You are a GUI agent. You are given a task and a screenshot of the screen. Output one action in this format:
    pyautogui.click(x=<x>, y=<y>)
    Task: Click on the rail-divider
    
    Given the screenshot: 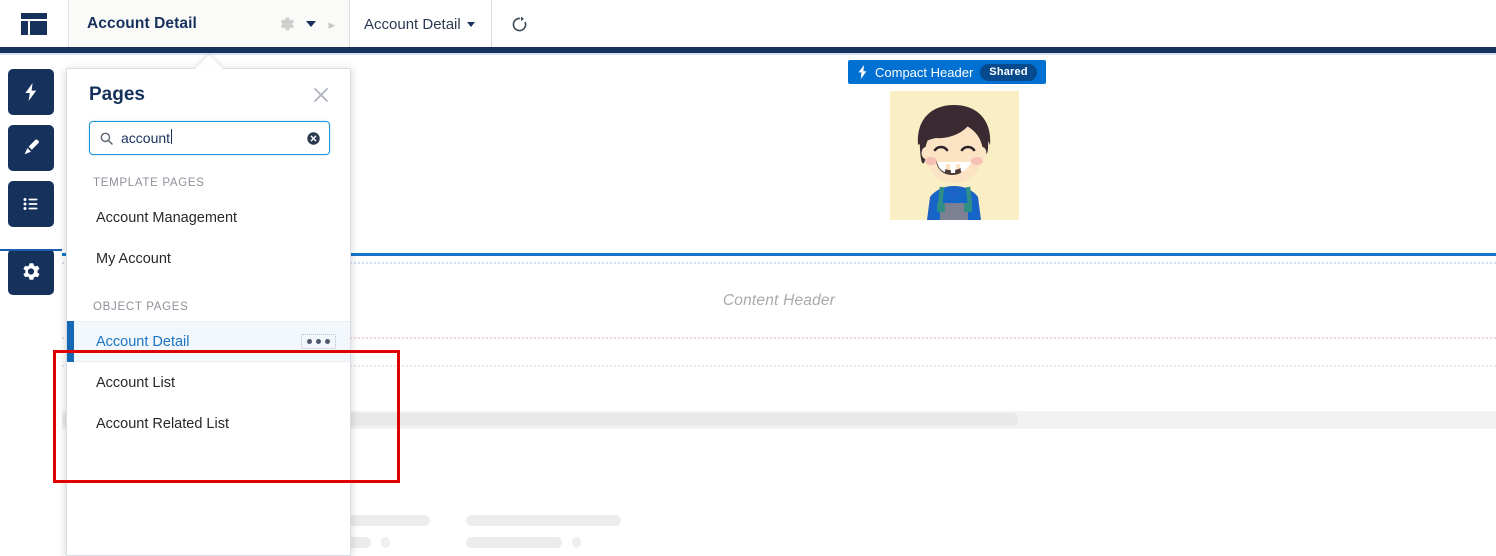 What is the action you would take?
    pyautogui.click(x=31, y=250)
    